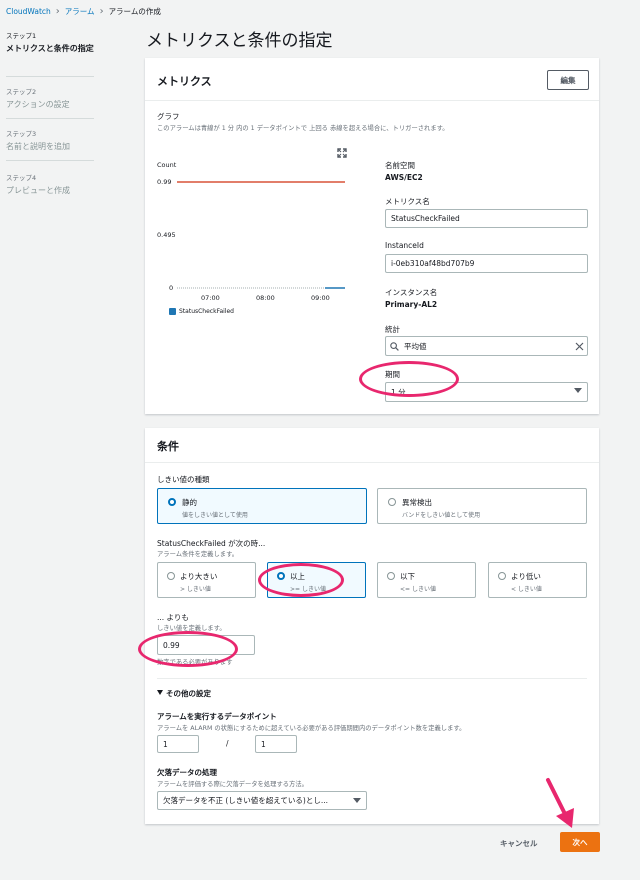 This screenshot has width=640, height=880. What do you see at coordinates (52, 105) in the screenshot?
I see `step-title: アクションの設定` at bounding box center [52, 105].